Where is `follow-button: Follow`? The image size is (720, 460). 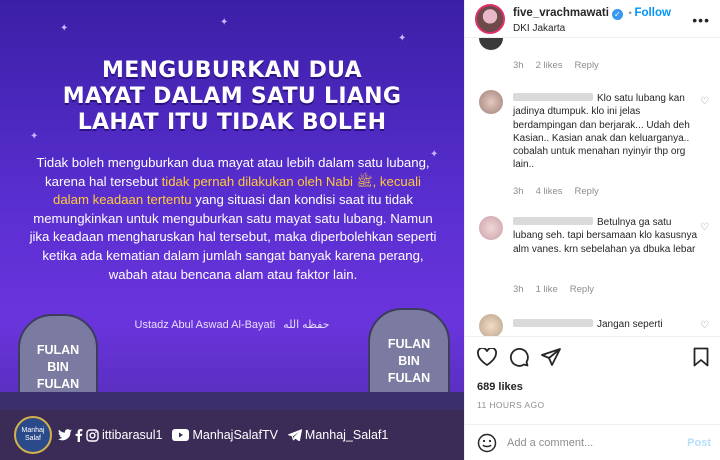
follow-button: Follow is located at coordinates (653, 13).